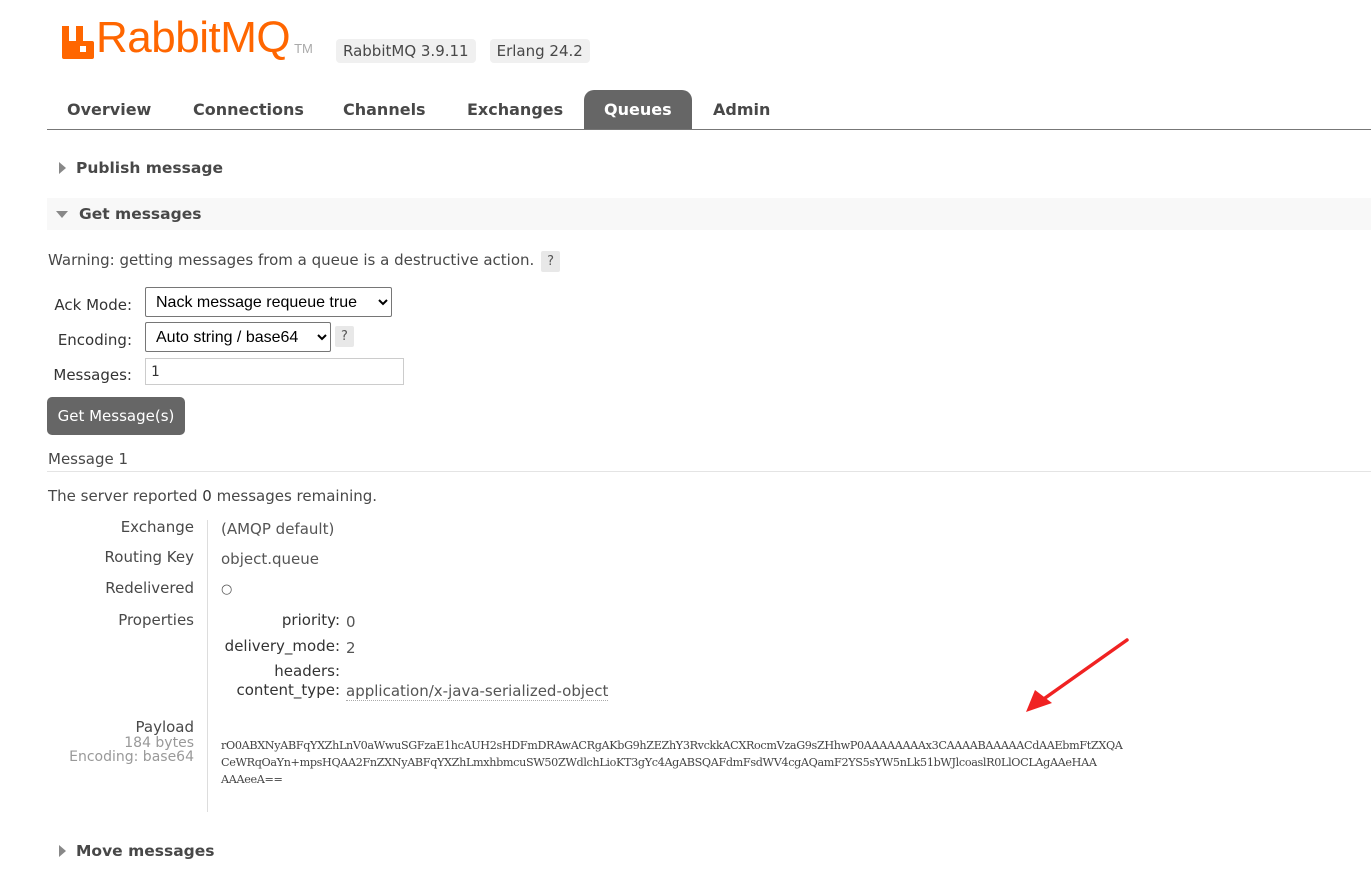 This screenshot has height=886, width=1371. Describe the element at coordinates (149, 588) in the screenshot. I see `redelivered-label: Redelivered` at that location.